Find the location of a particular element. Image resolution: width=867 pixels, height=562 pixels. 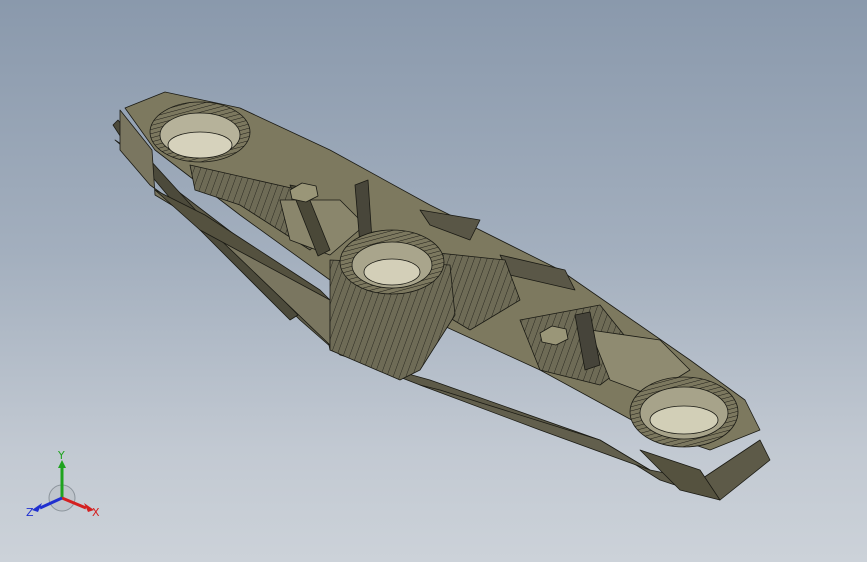

x-axis-label: X is located at coordinates (96, 512).